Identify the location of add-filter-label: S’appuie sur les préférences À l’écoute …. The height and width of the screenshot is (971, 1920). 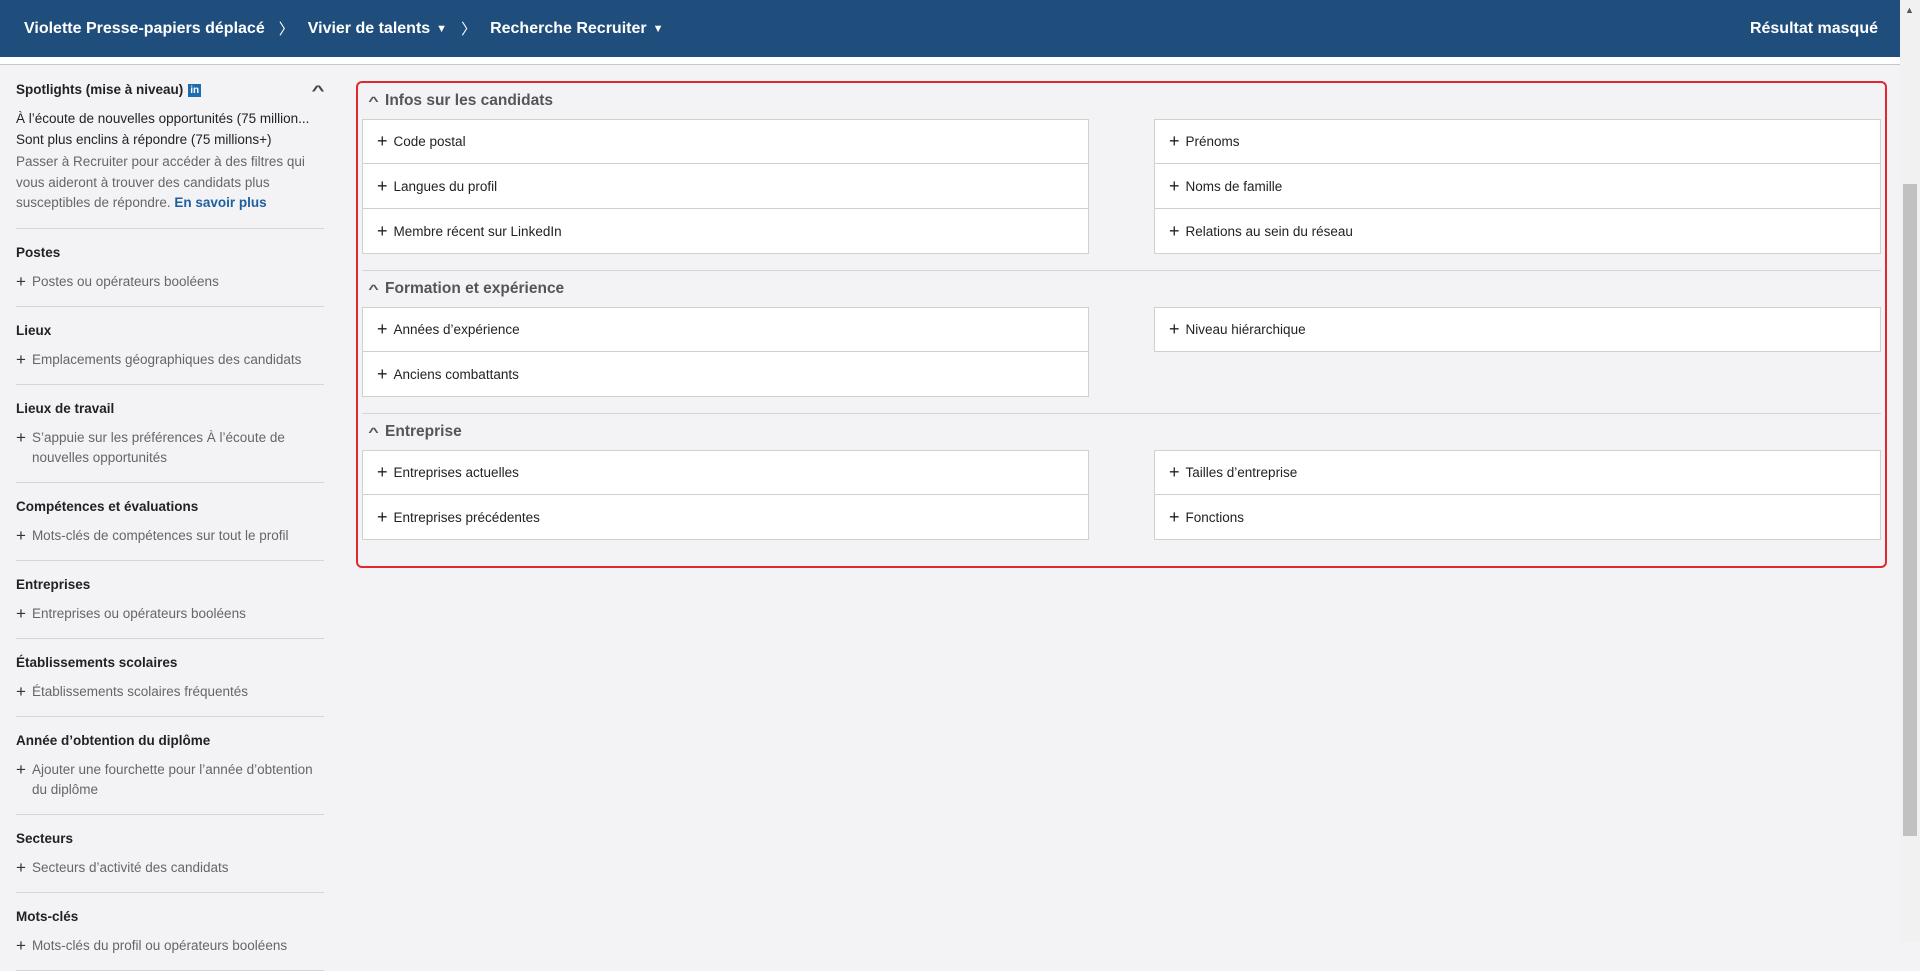
(158, 447).